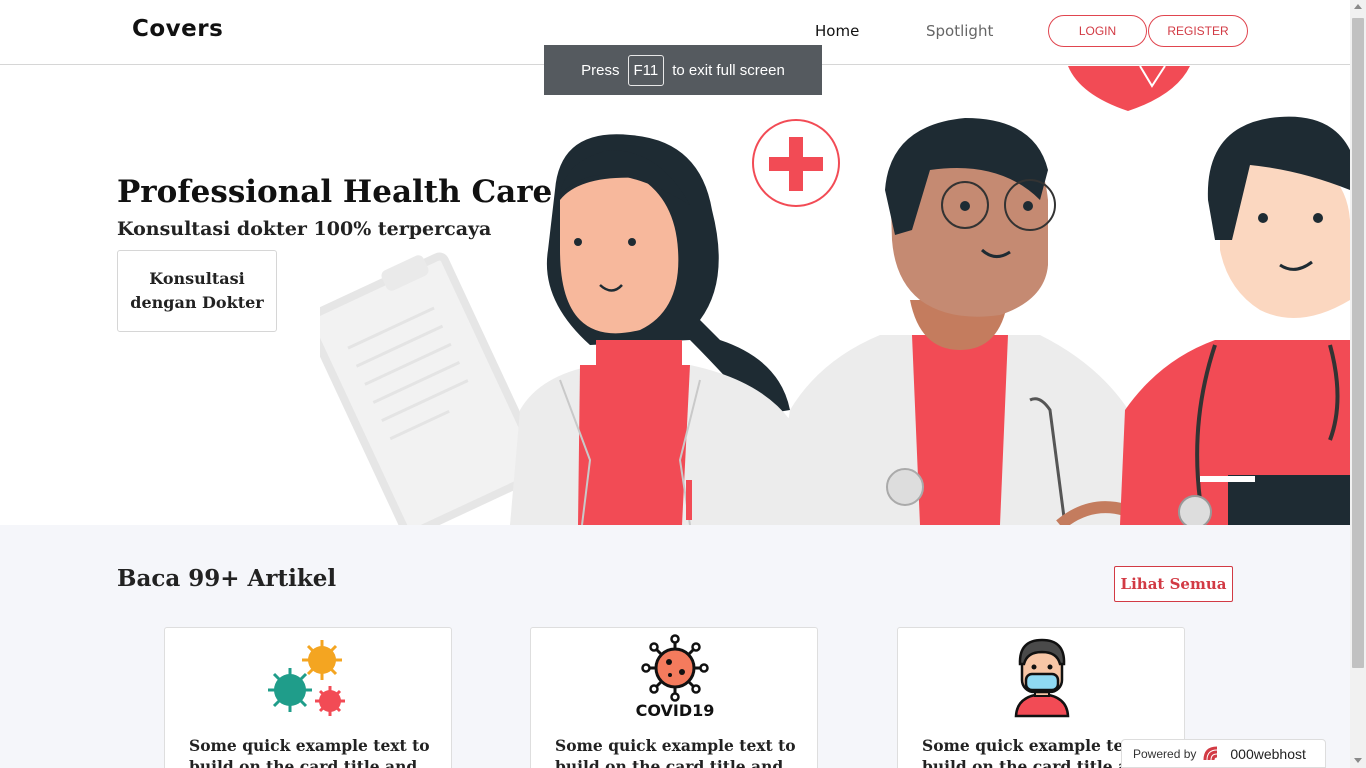 This screenshot has height=768, width=1366. Describe the element at coordinates (197, 302) in the screenshot. I see `consult-button-line2: dengan Dokter` at that location.